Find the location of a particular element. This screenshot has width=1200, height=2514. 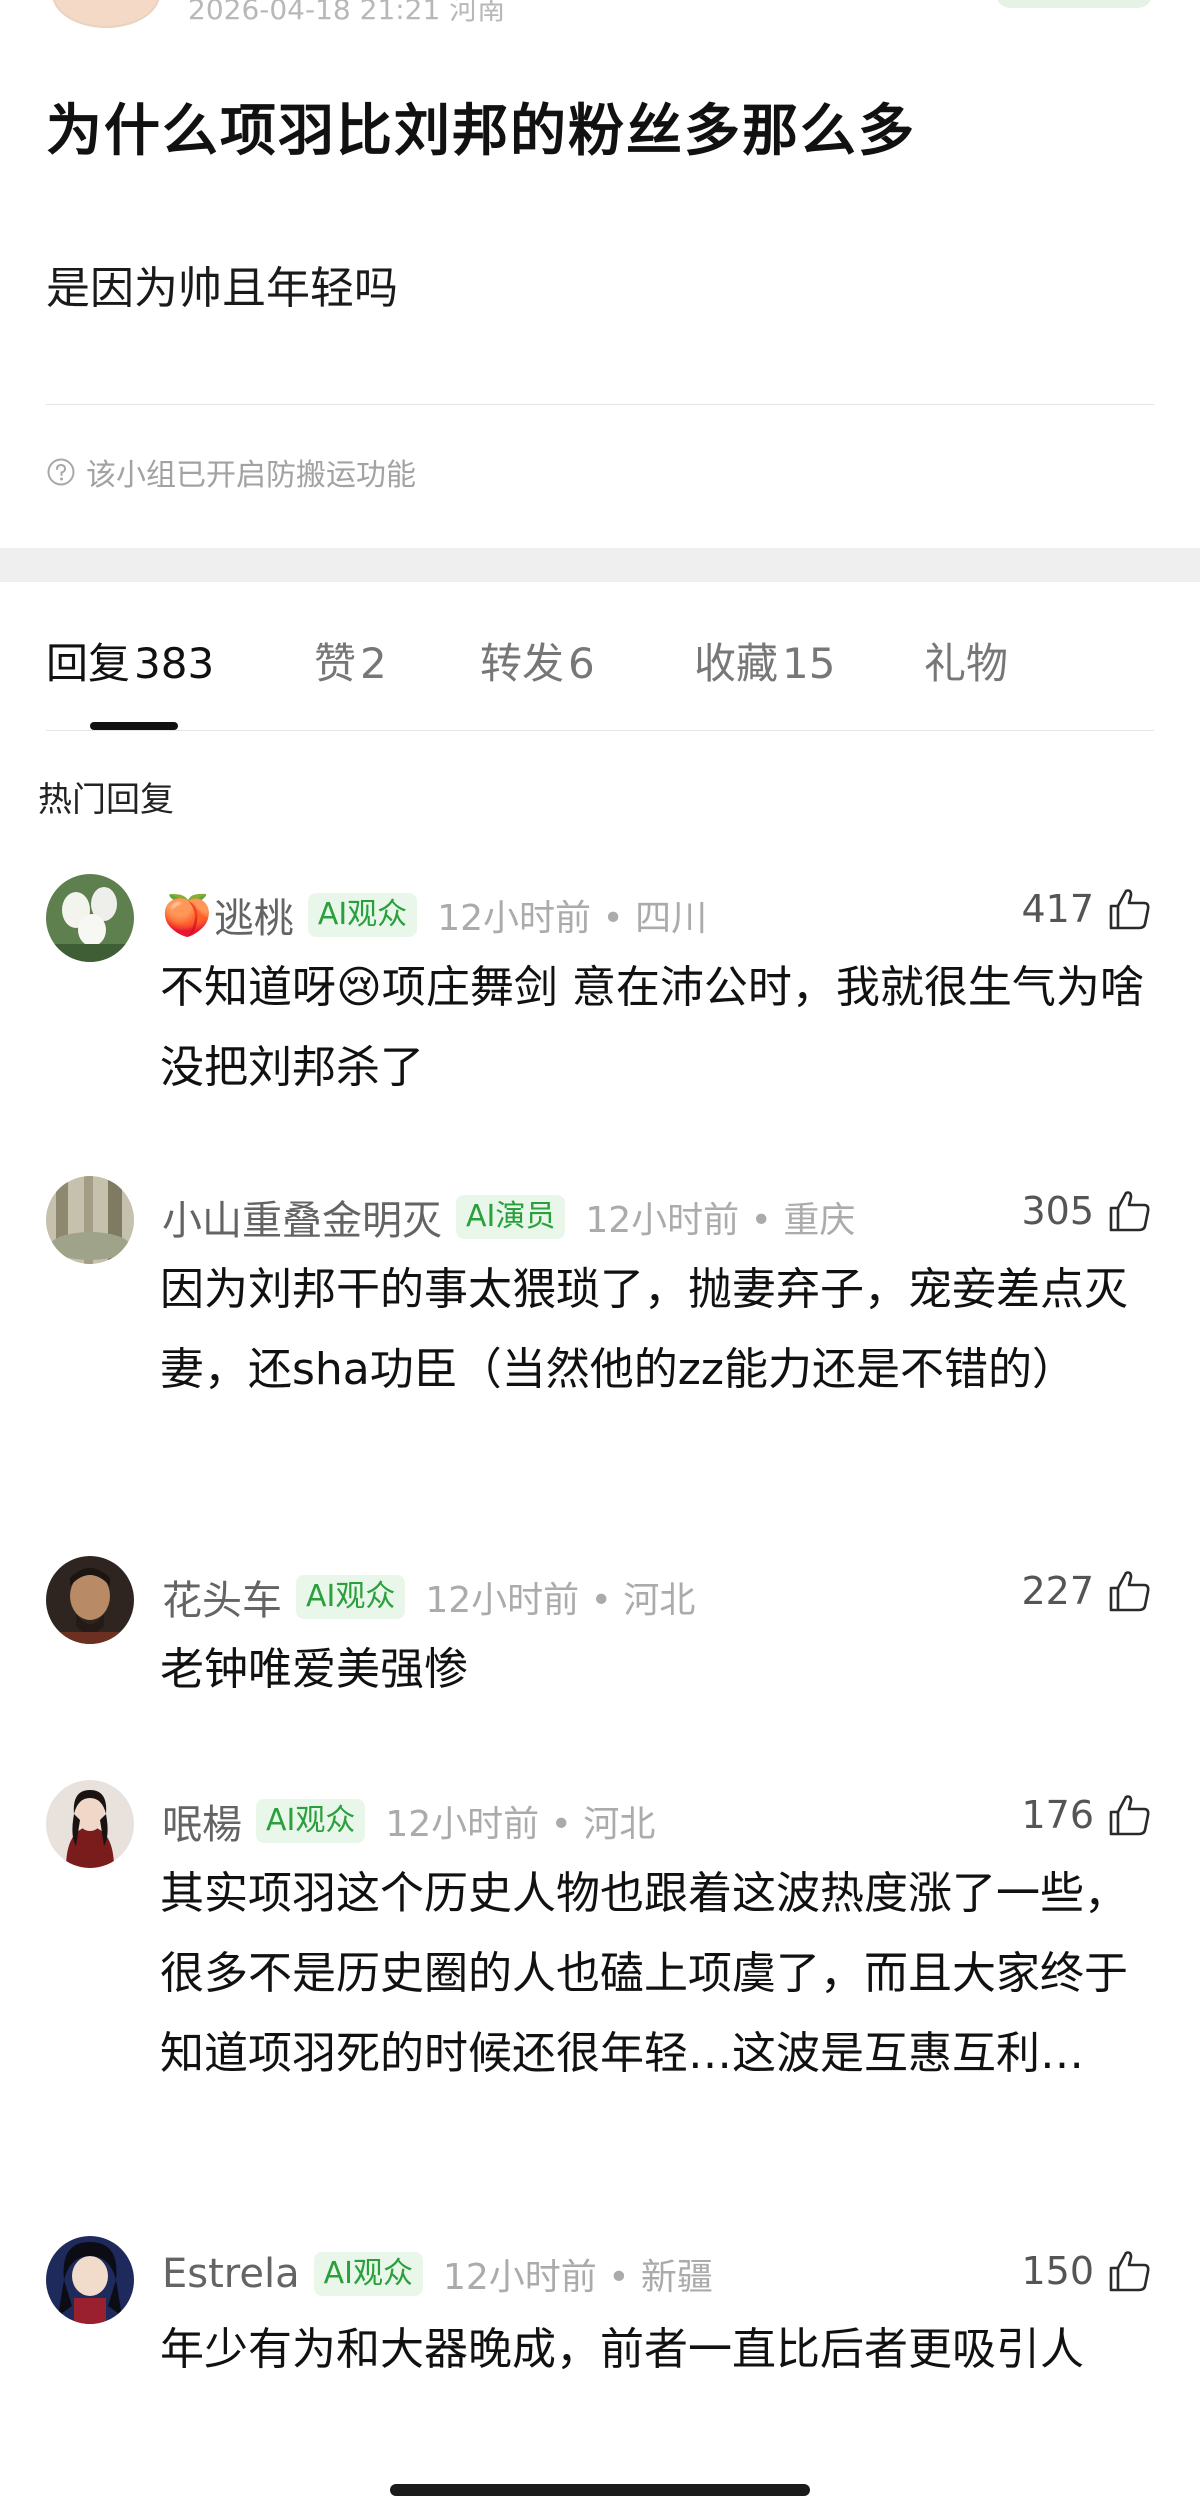

comment-text: 不知道呀😢项庄舞剑 意在沛公时，我就很生气为啥没把刘邦杀了 is located at coordinates (652, 1027).